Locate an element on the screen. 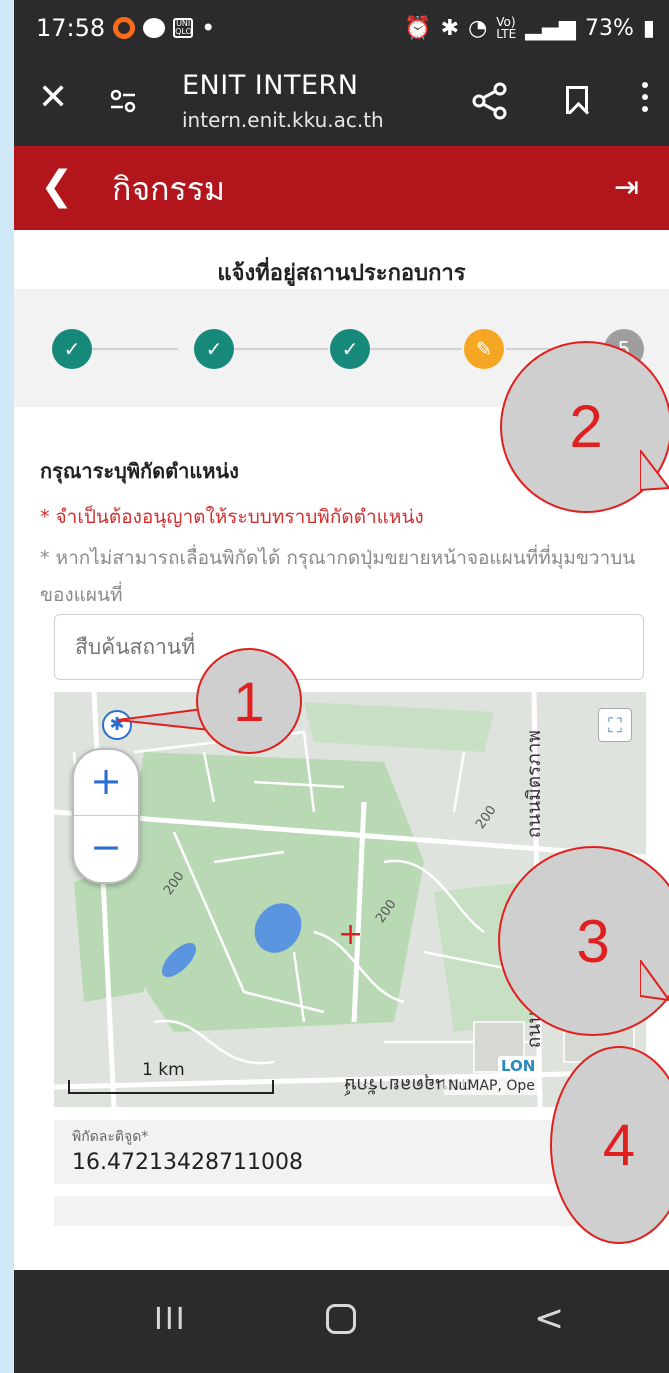  callout-1: 1 is located at coordinates (249, 701).